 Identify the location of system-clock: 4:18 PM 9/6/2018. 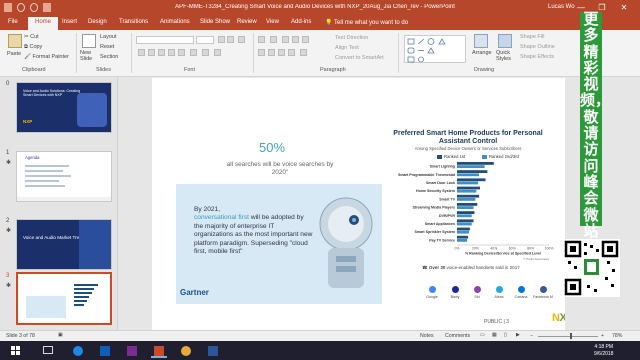
(603, 350).